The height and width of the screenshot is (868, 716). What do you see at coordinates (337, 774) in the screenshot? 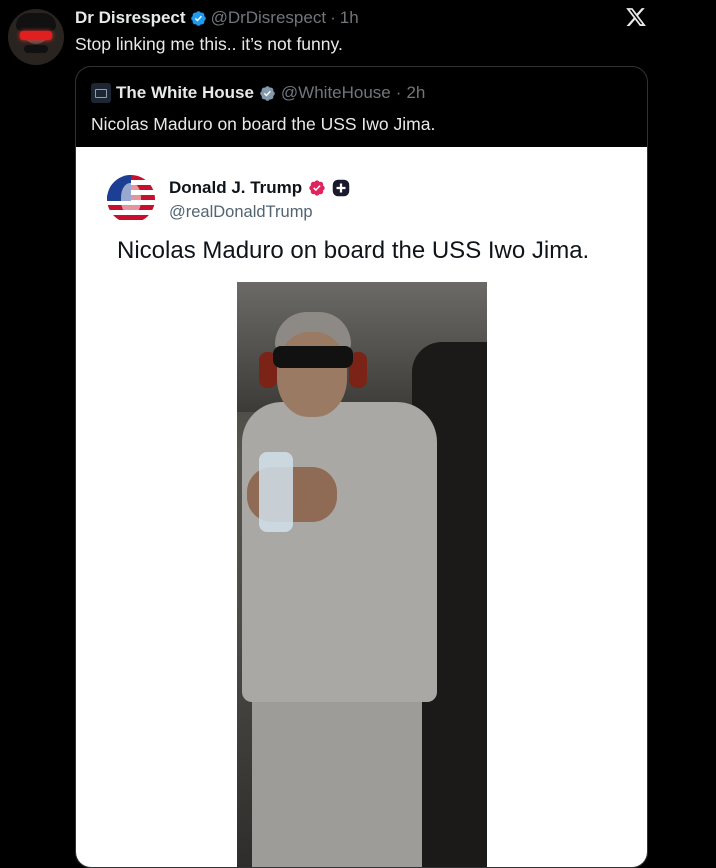
I see `photo-sweatpants` at bounding box center [337, 774].